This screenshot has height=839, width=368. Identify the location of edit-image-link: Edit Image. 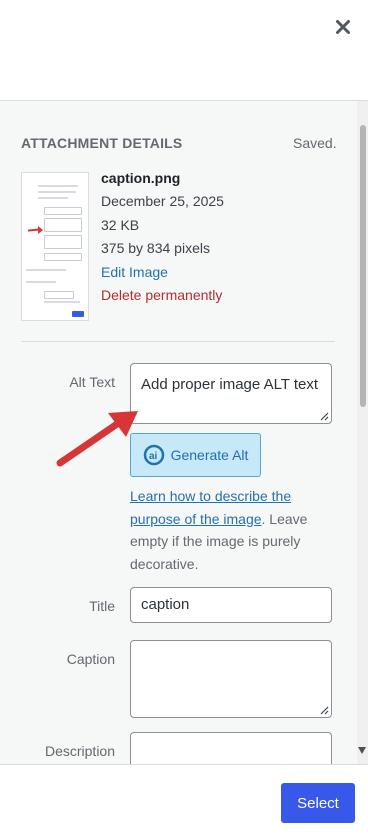
(134, 272).